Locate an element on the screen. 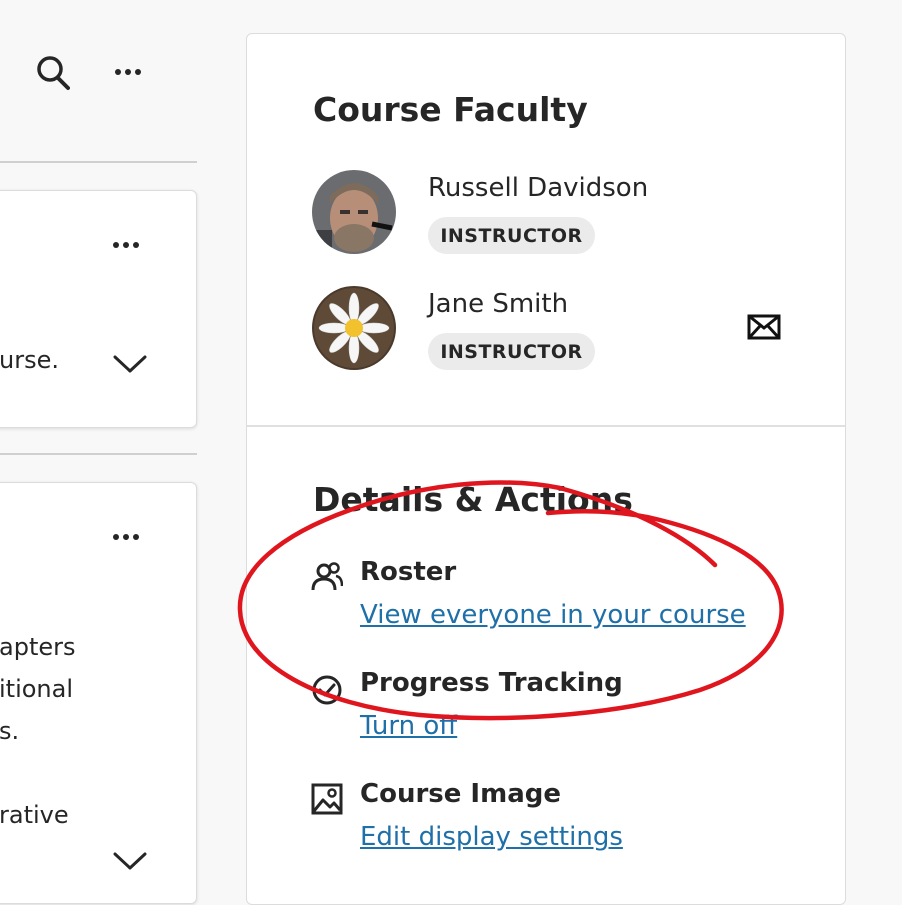 Image resolution: width=902 pixels, height=905 pixels. details-actions-heading: Details & Actions is located at coordinates (473, 499).